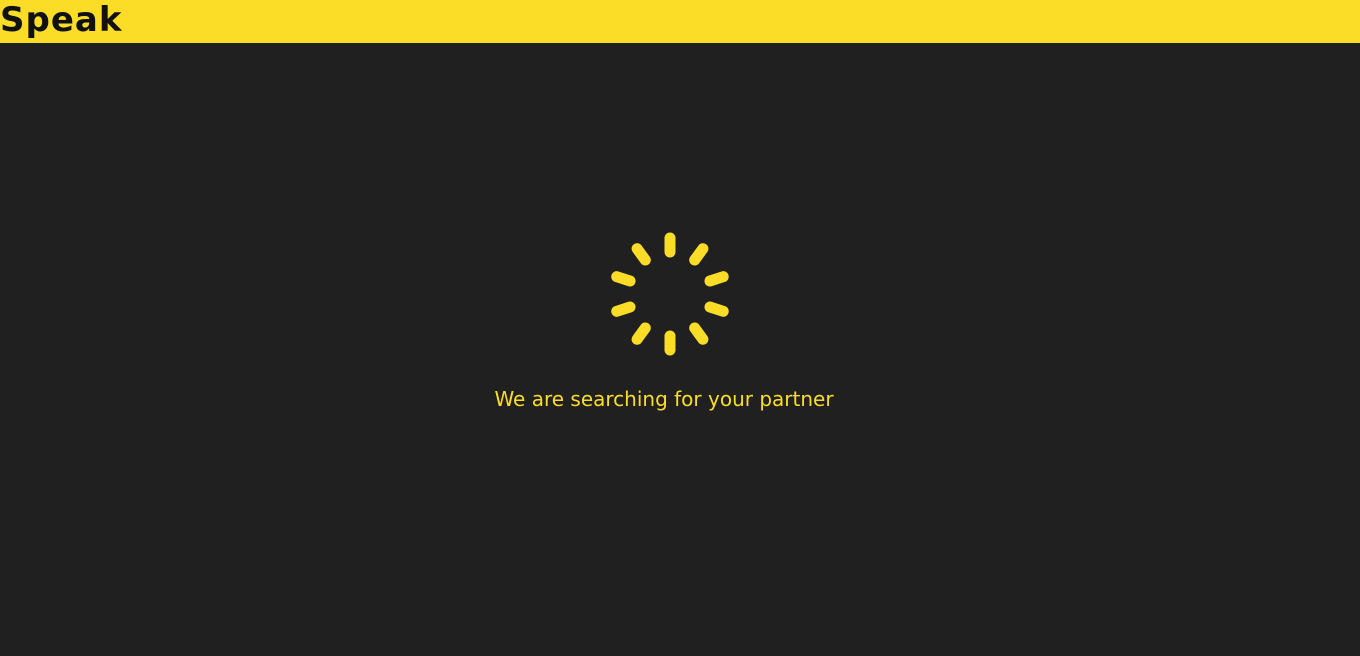 The width and height of the screenshot is (1360, 656). Describe the element at coordinates (680, 21) in the screenshot. I see `top-bar: Speak` at that location.